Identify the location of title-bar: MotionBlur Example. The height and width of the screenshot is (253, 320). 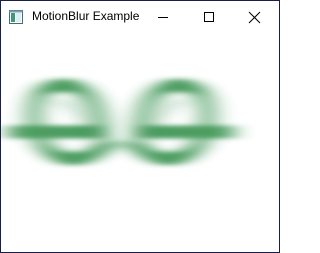
(140, 16).